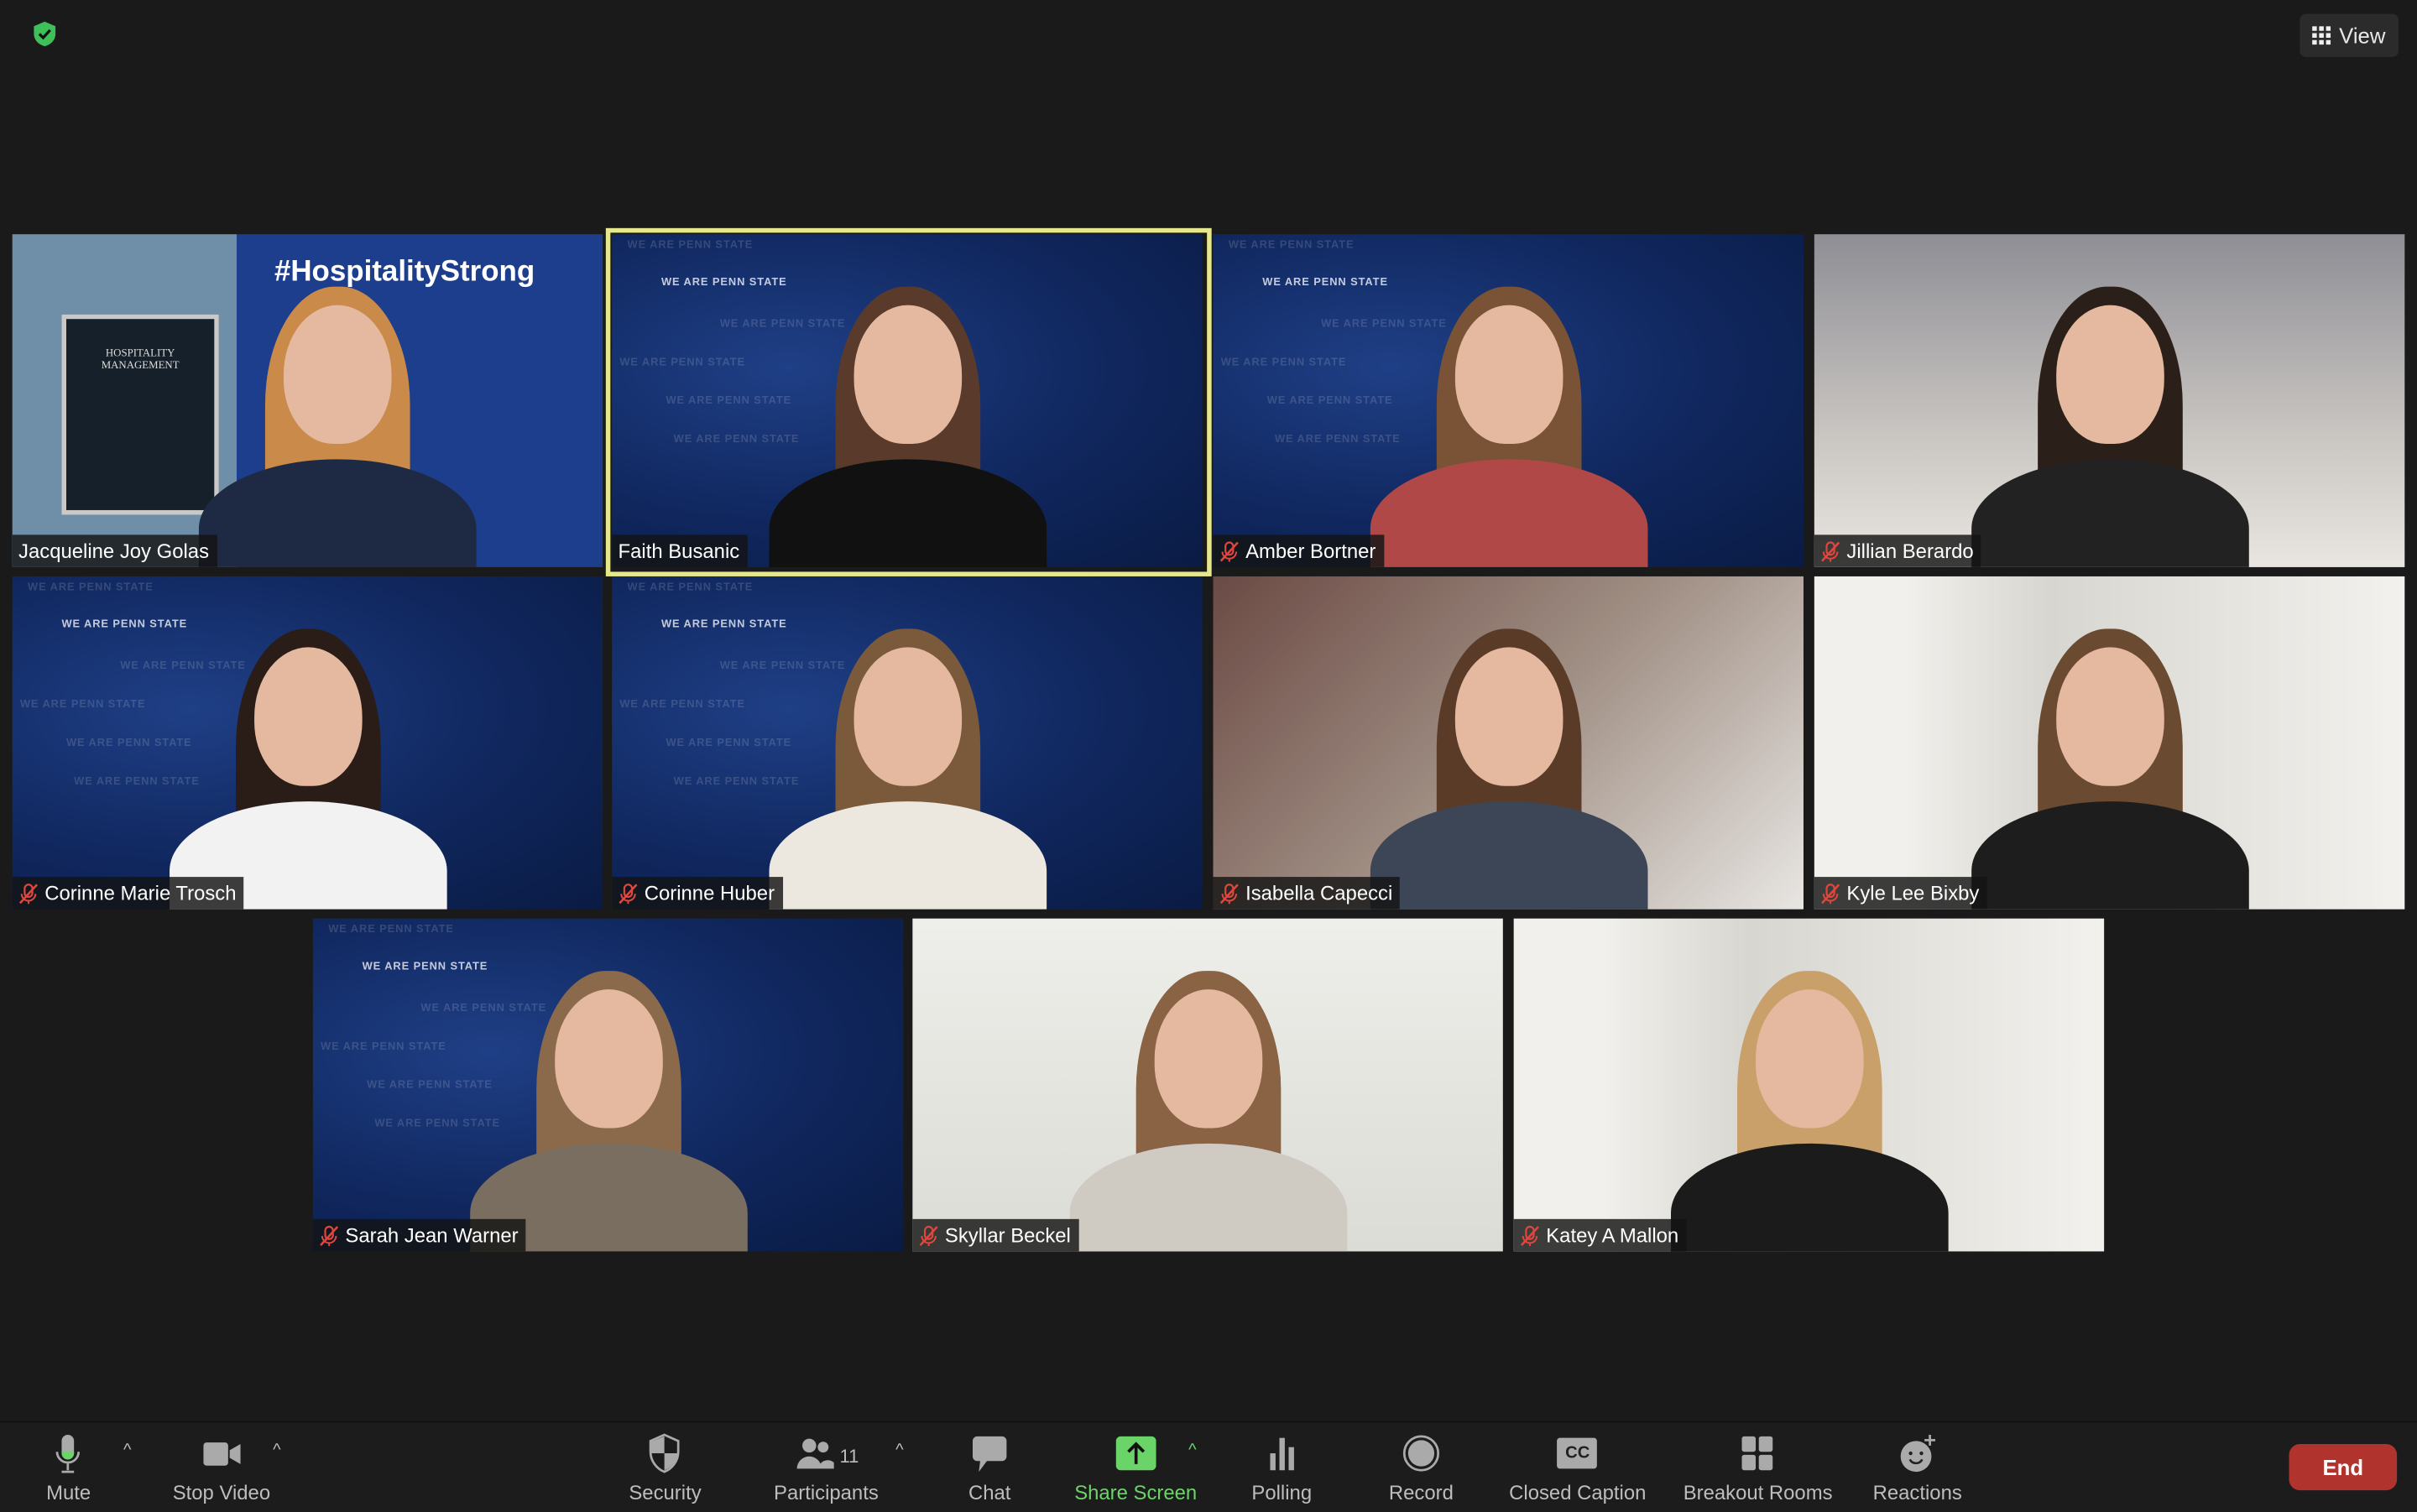 This screenshot has width=2417, height=1512. I want to click on stop-video-button: Stop Video, so click(221, 1467).